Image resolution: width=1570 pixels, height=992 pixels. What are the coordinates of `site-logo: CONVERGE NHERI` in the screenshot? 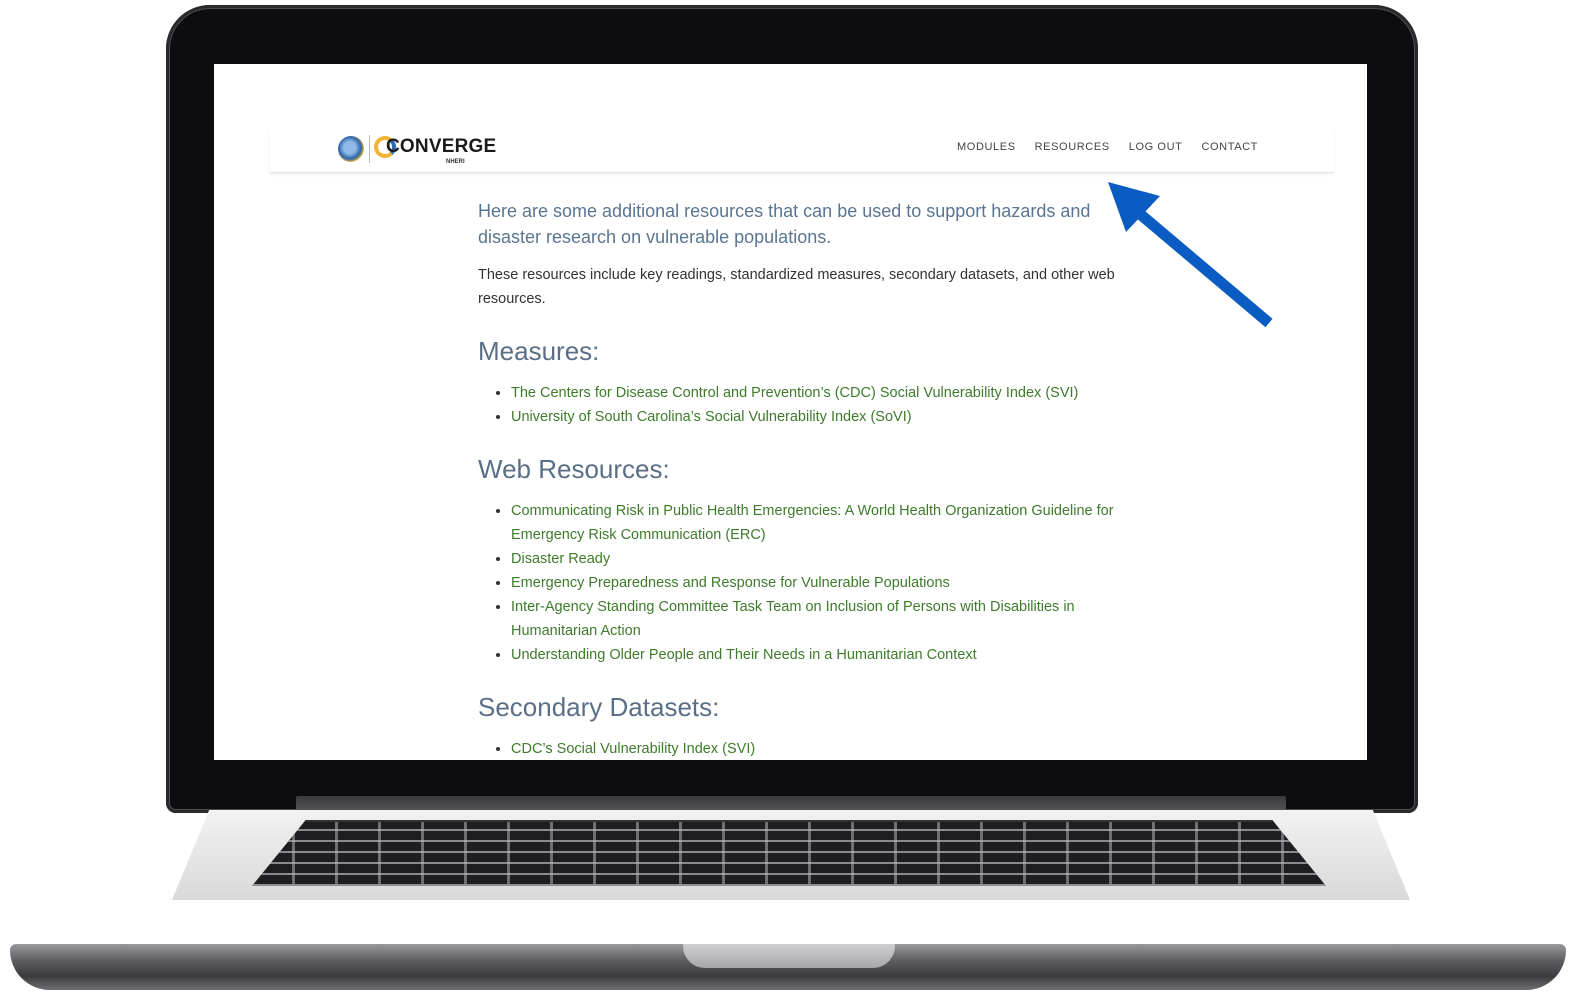 It's located at (417, 150).